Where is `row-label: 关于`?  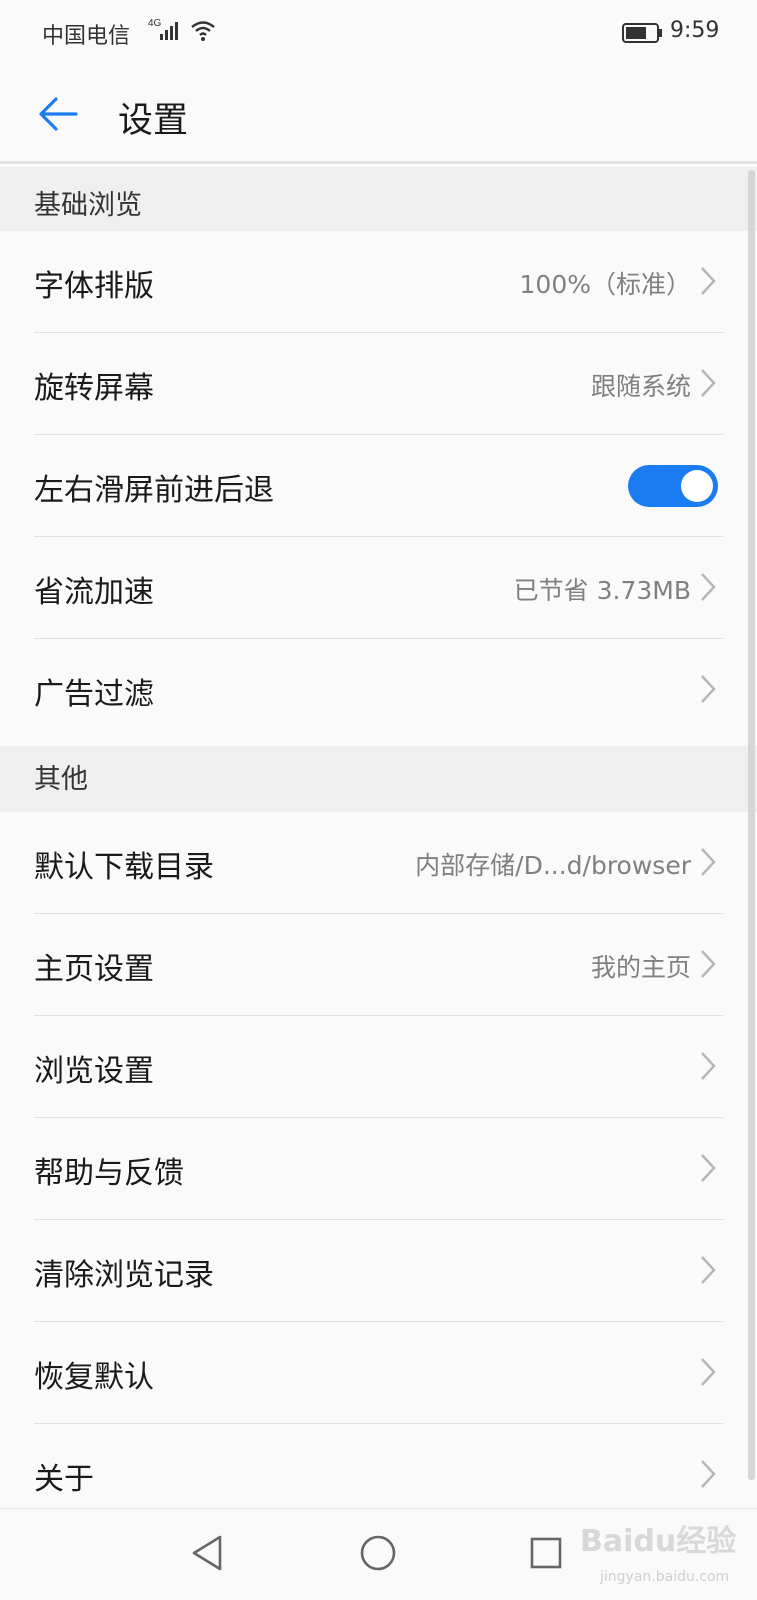 row-label: 关于 is located at coordinates (64, 1479).